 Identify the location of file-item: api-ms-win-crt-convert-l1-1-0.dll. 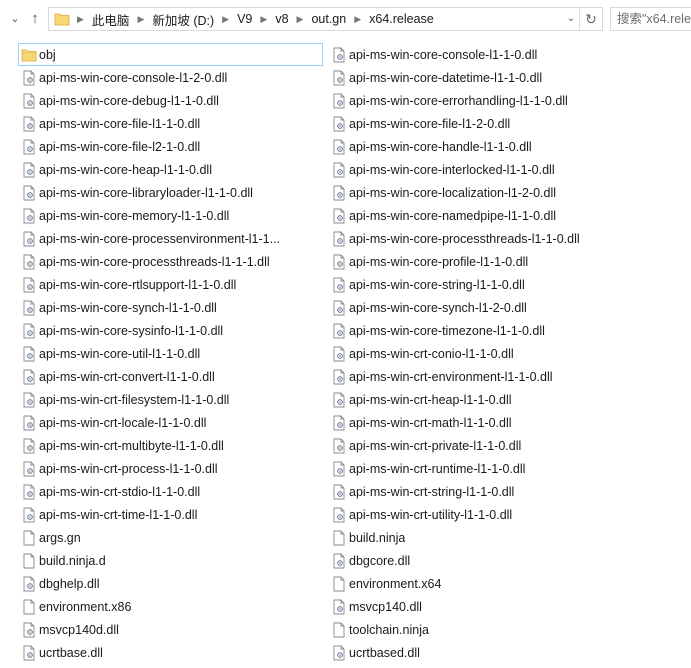
(170, 376).